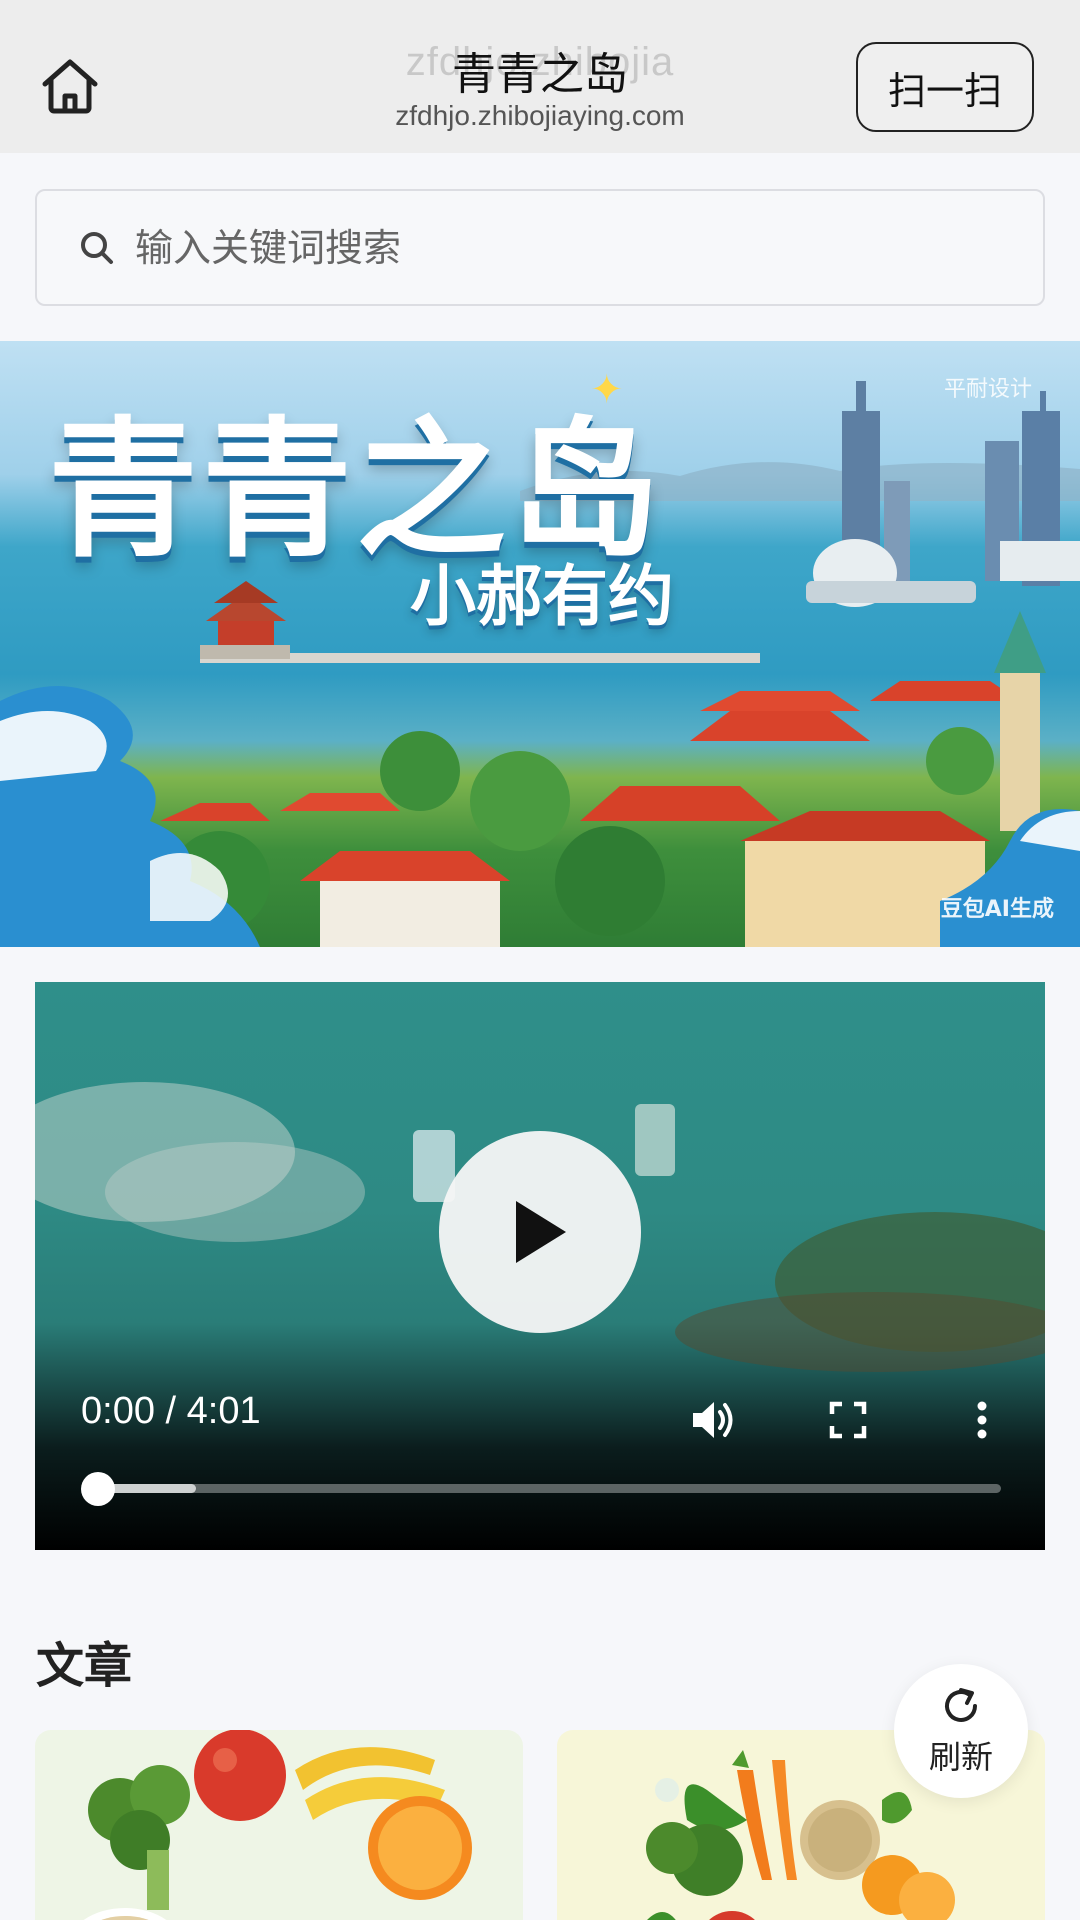 The image size is (1080, 1920). Describe the element at coordinates (589, 247) in the screenshot. I see `search-input` at that location.